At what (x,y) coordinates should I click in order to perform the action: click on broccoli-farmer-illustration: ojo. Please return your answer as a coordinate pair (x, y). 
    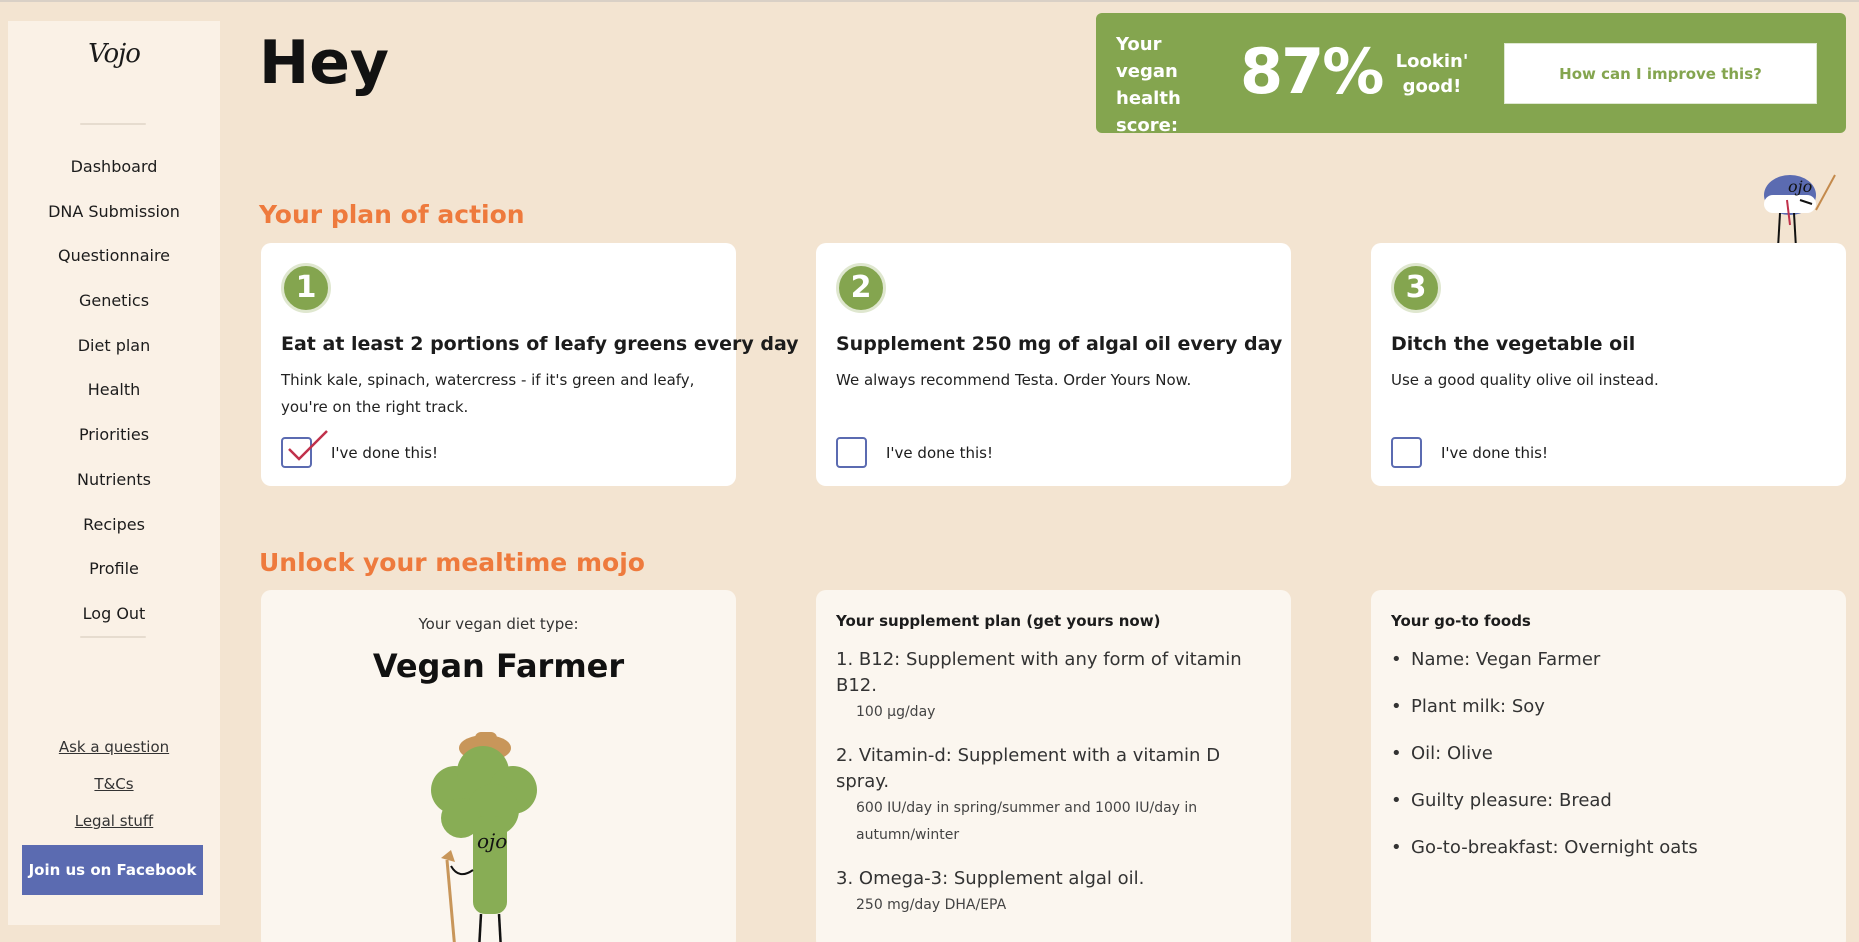
    Looking at the image, I should click on (484, 837).